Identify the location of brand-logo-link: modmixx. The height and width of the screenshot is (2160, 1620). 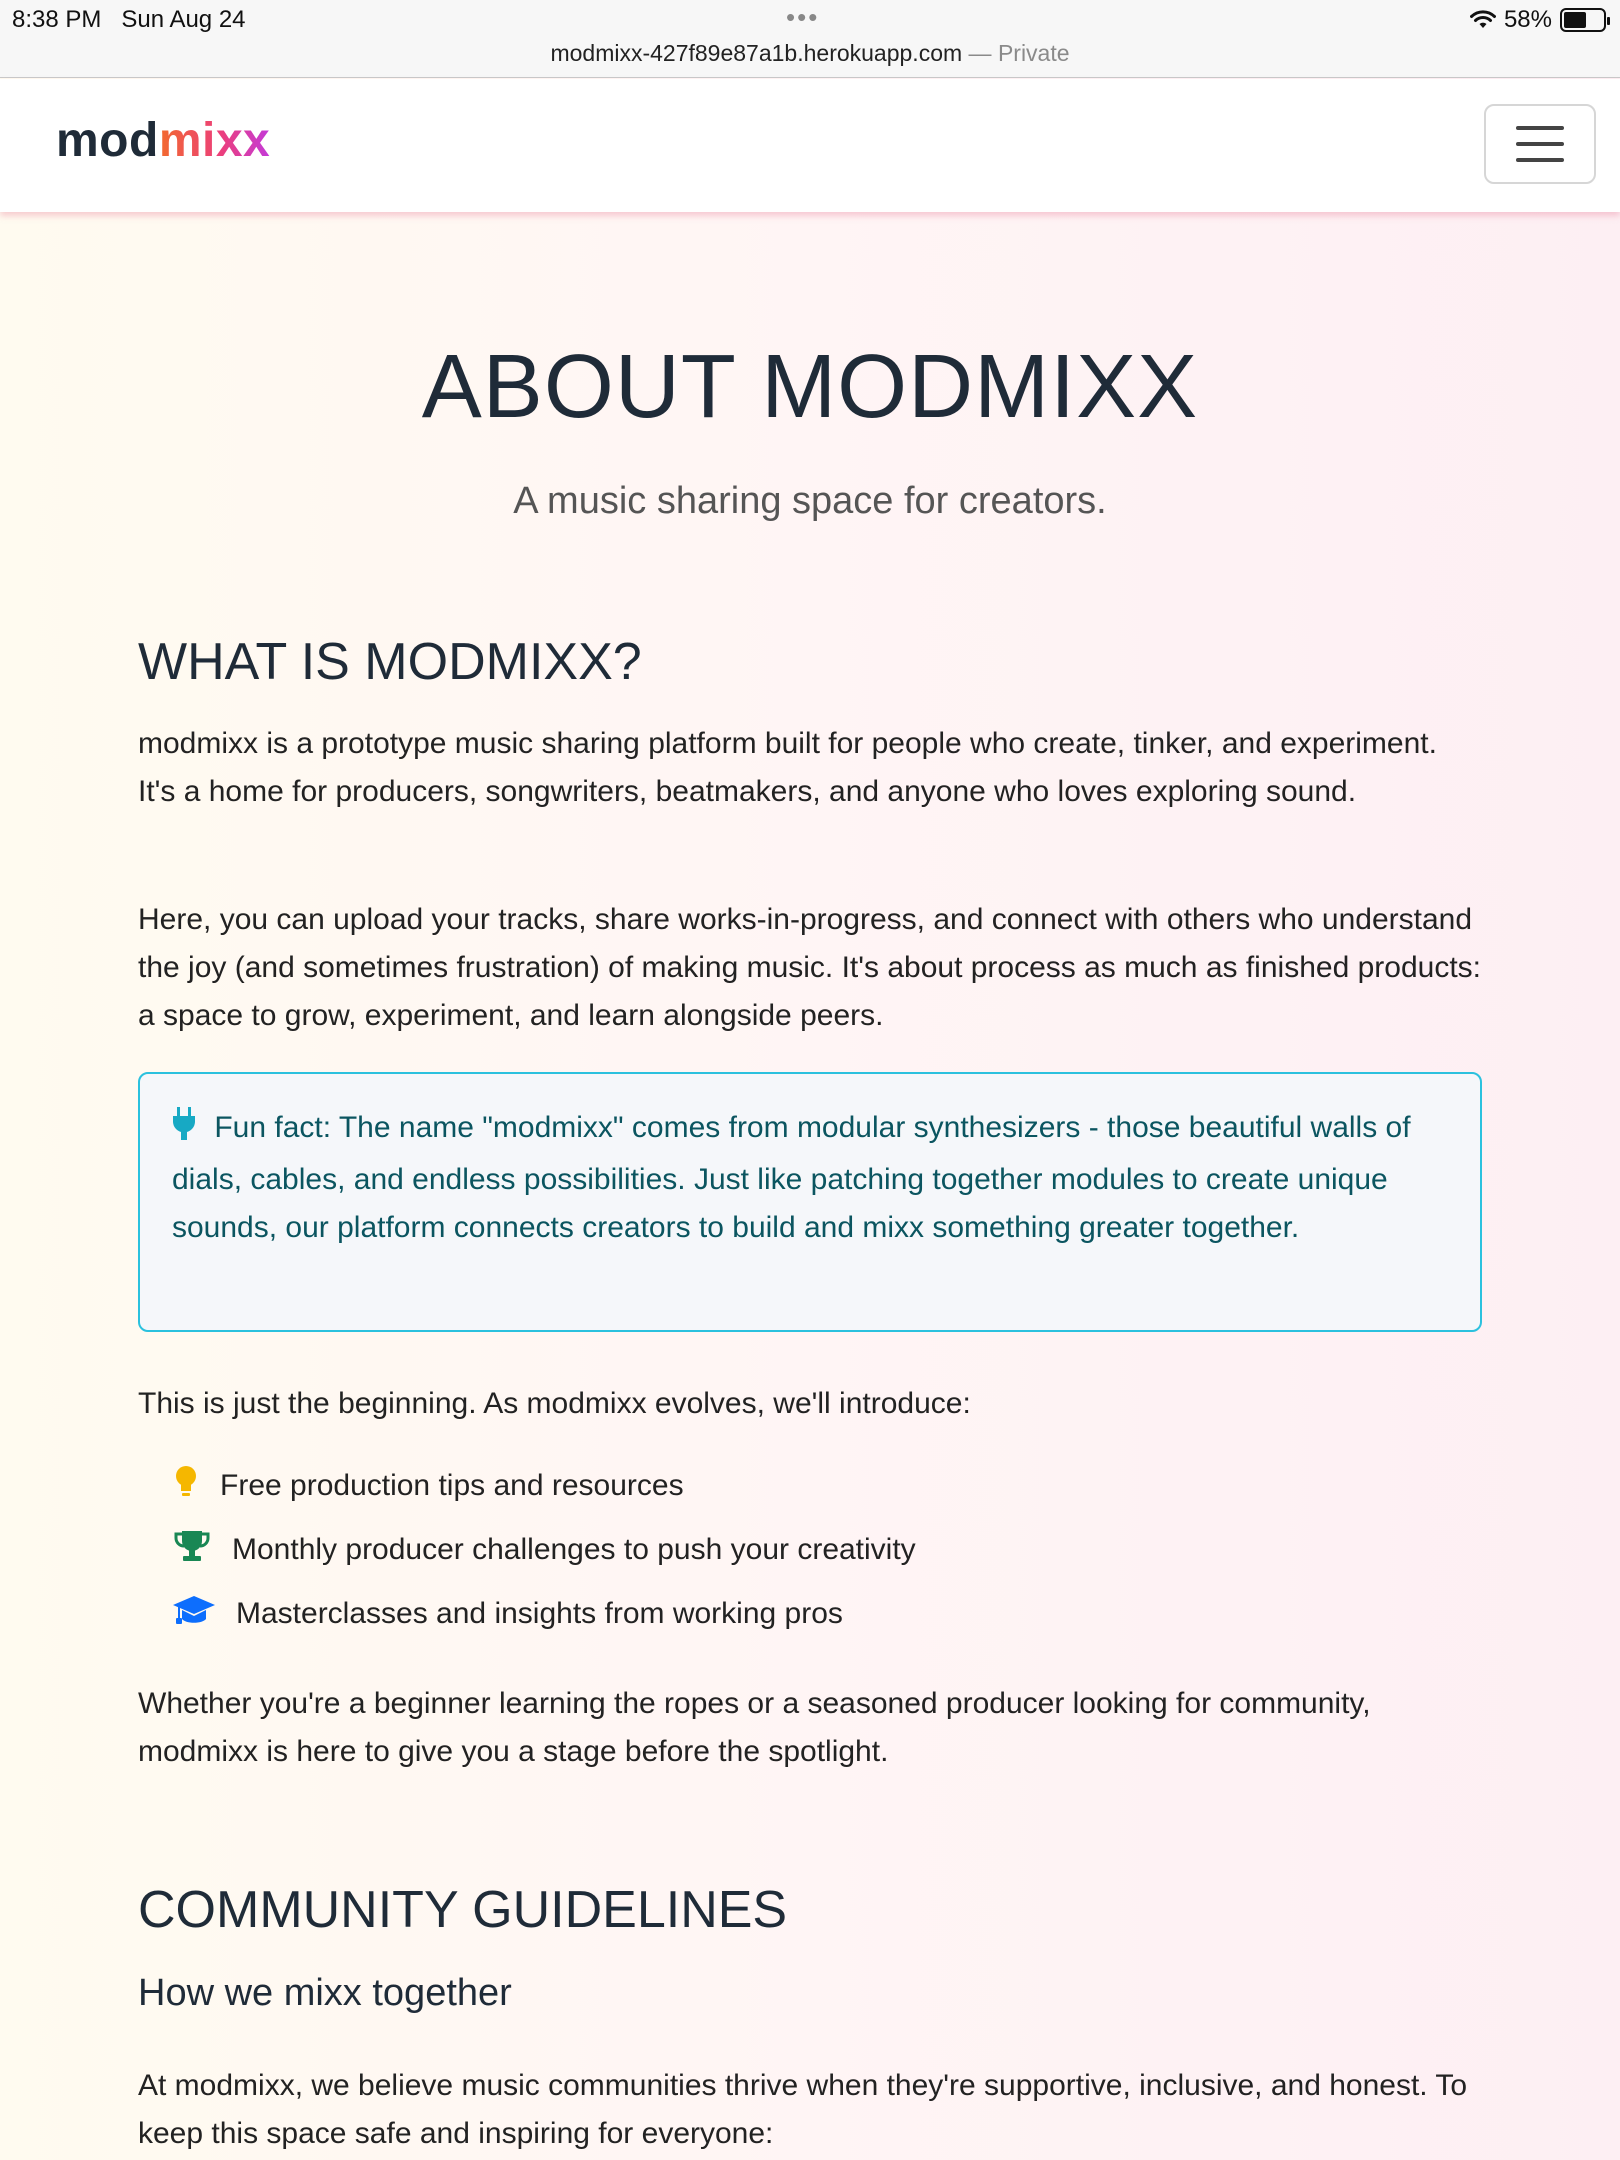
(163, 140).